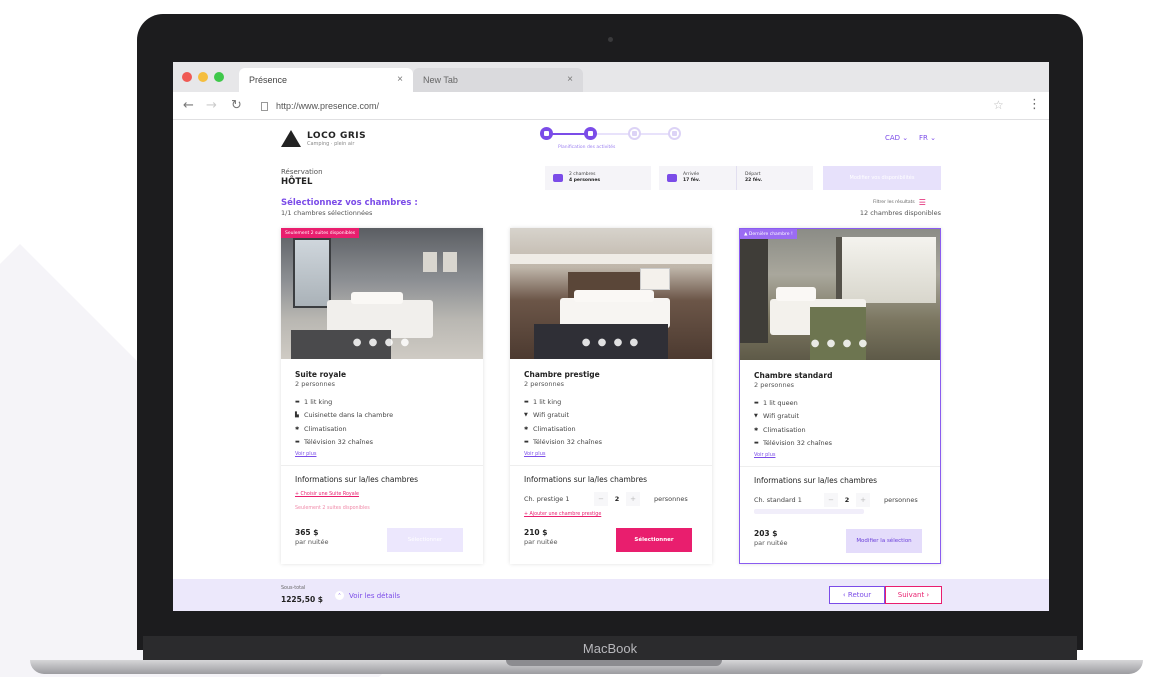 The image size is (1173, 677). What do you see at coordinates (326, 80) in the screenshot?
I see `browser-tab-presence: Présence ×` at bounding box center [326, 80].